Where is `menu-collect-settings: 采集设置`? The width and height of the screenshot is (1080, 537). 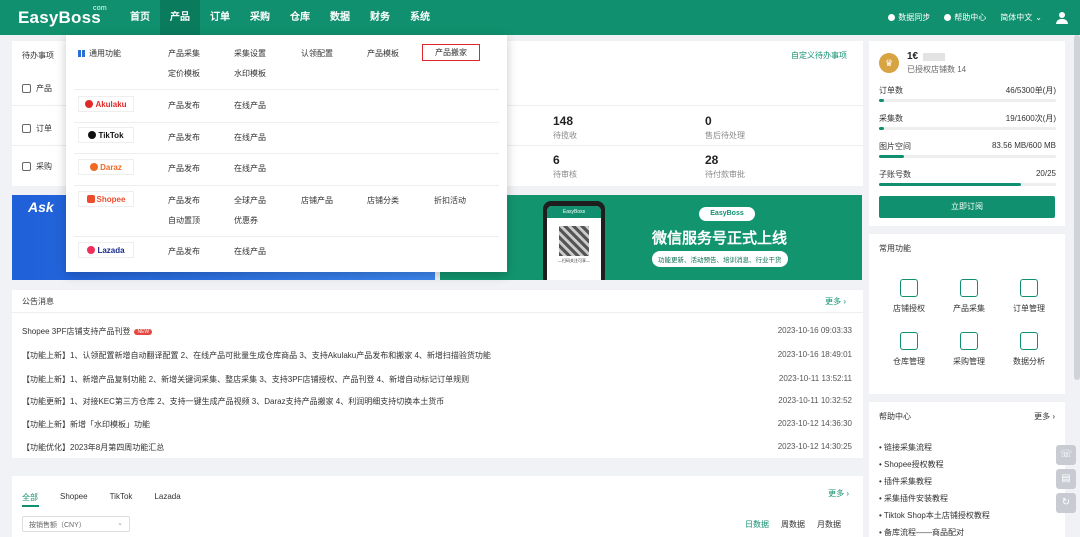
menu-collect-settings: 采集设置 is located at coordinates (250, 53).